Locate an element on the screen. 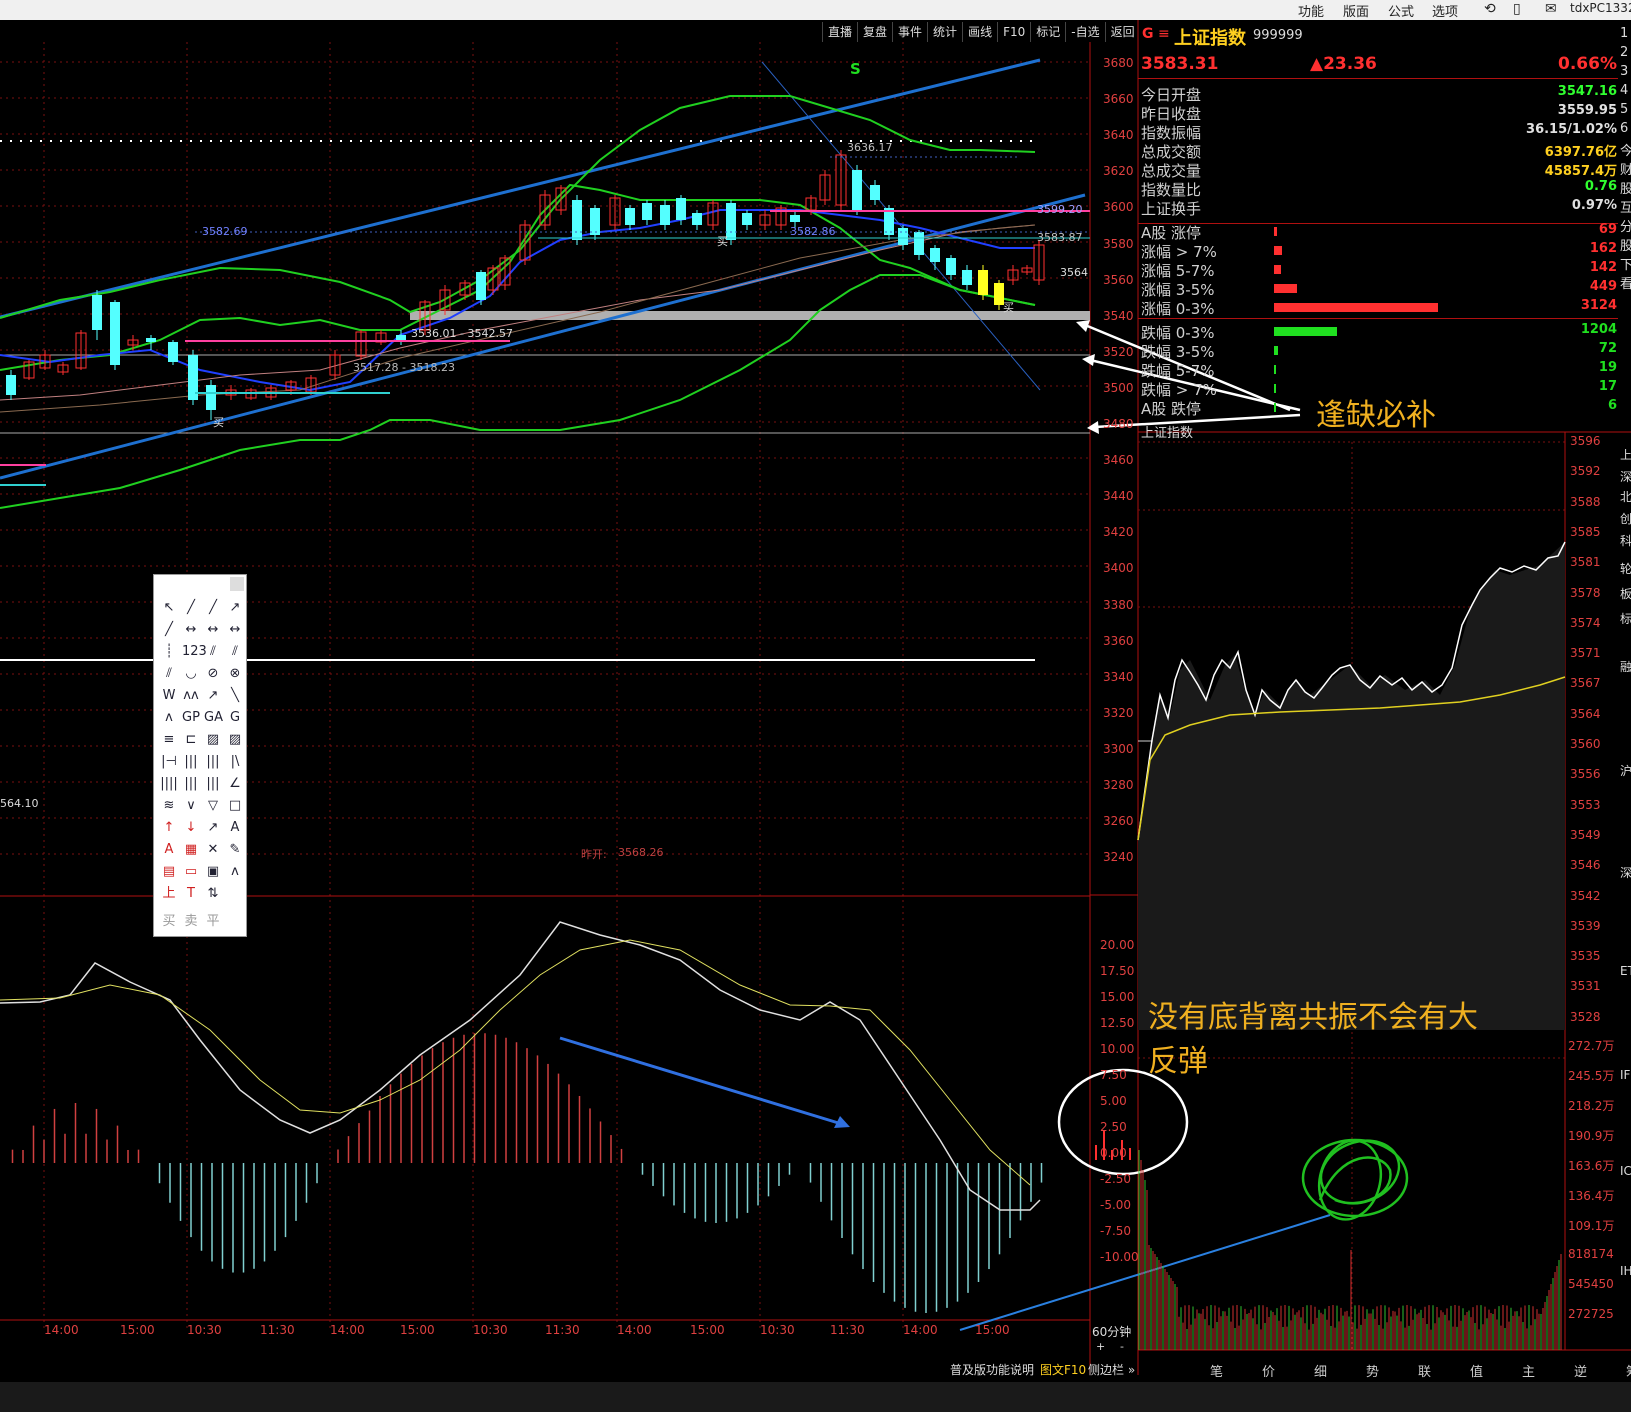  draw-tool-sell: 卖 is located at coordinates (191, 922).